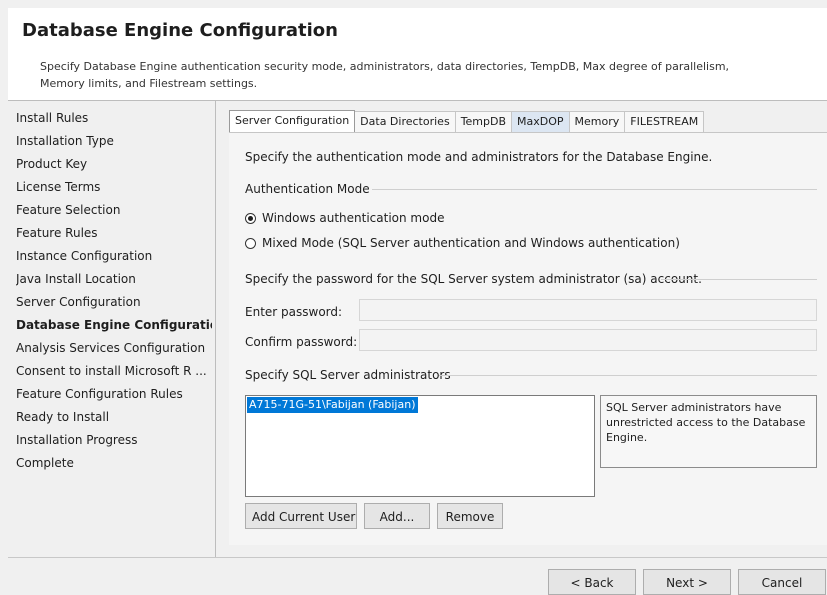  Describe the element at coordinates (592, 582) in the screenshot. I see `back-button: < Back` at that location.